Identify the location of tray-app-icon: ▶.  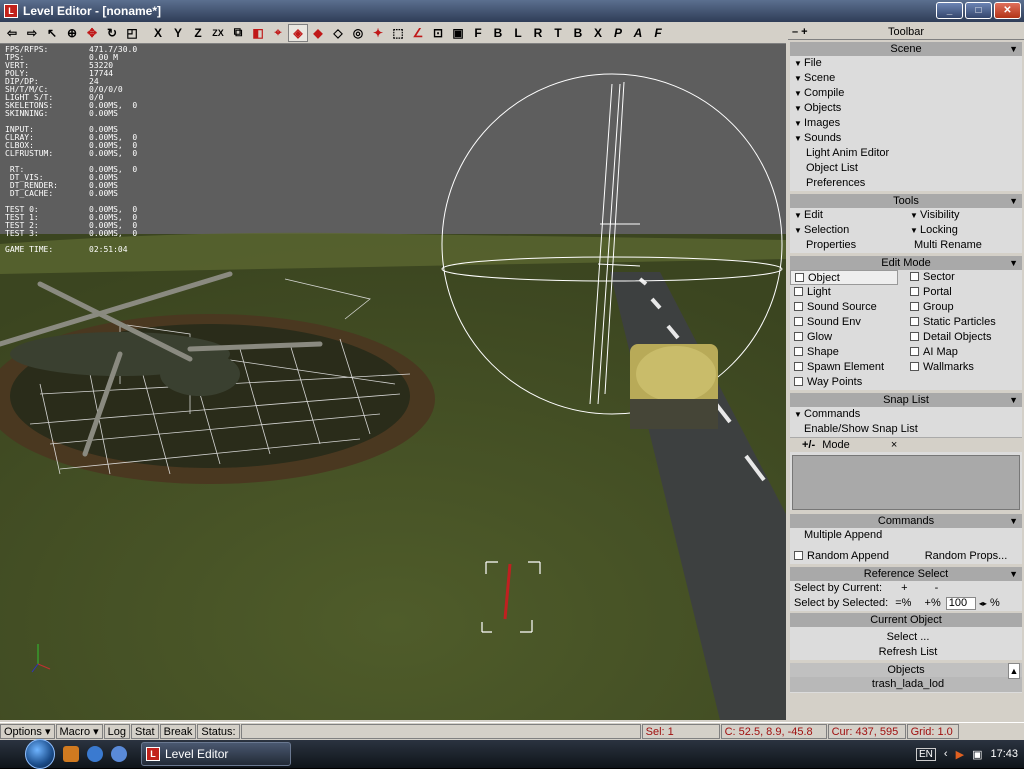
(960, 754).